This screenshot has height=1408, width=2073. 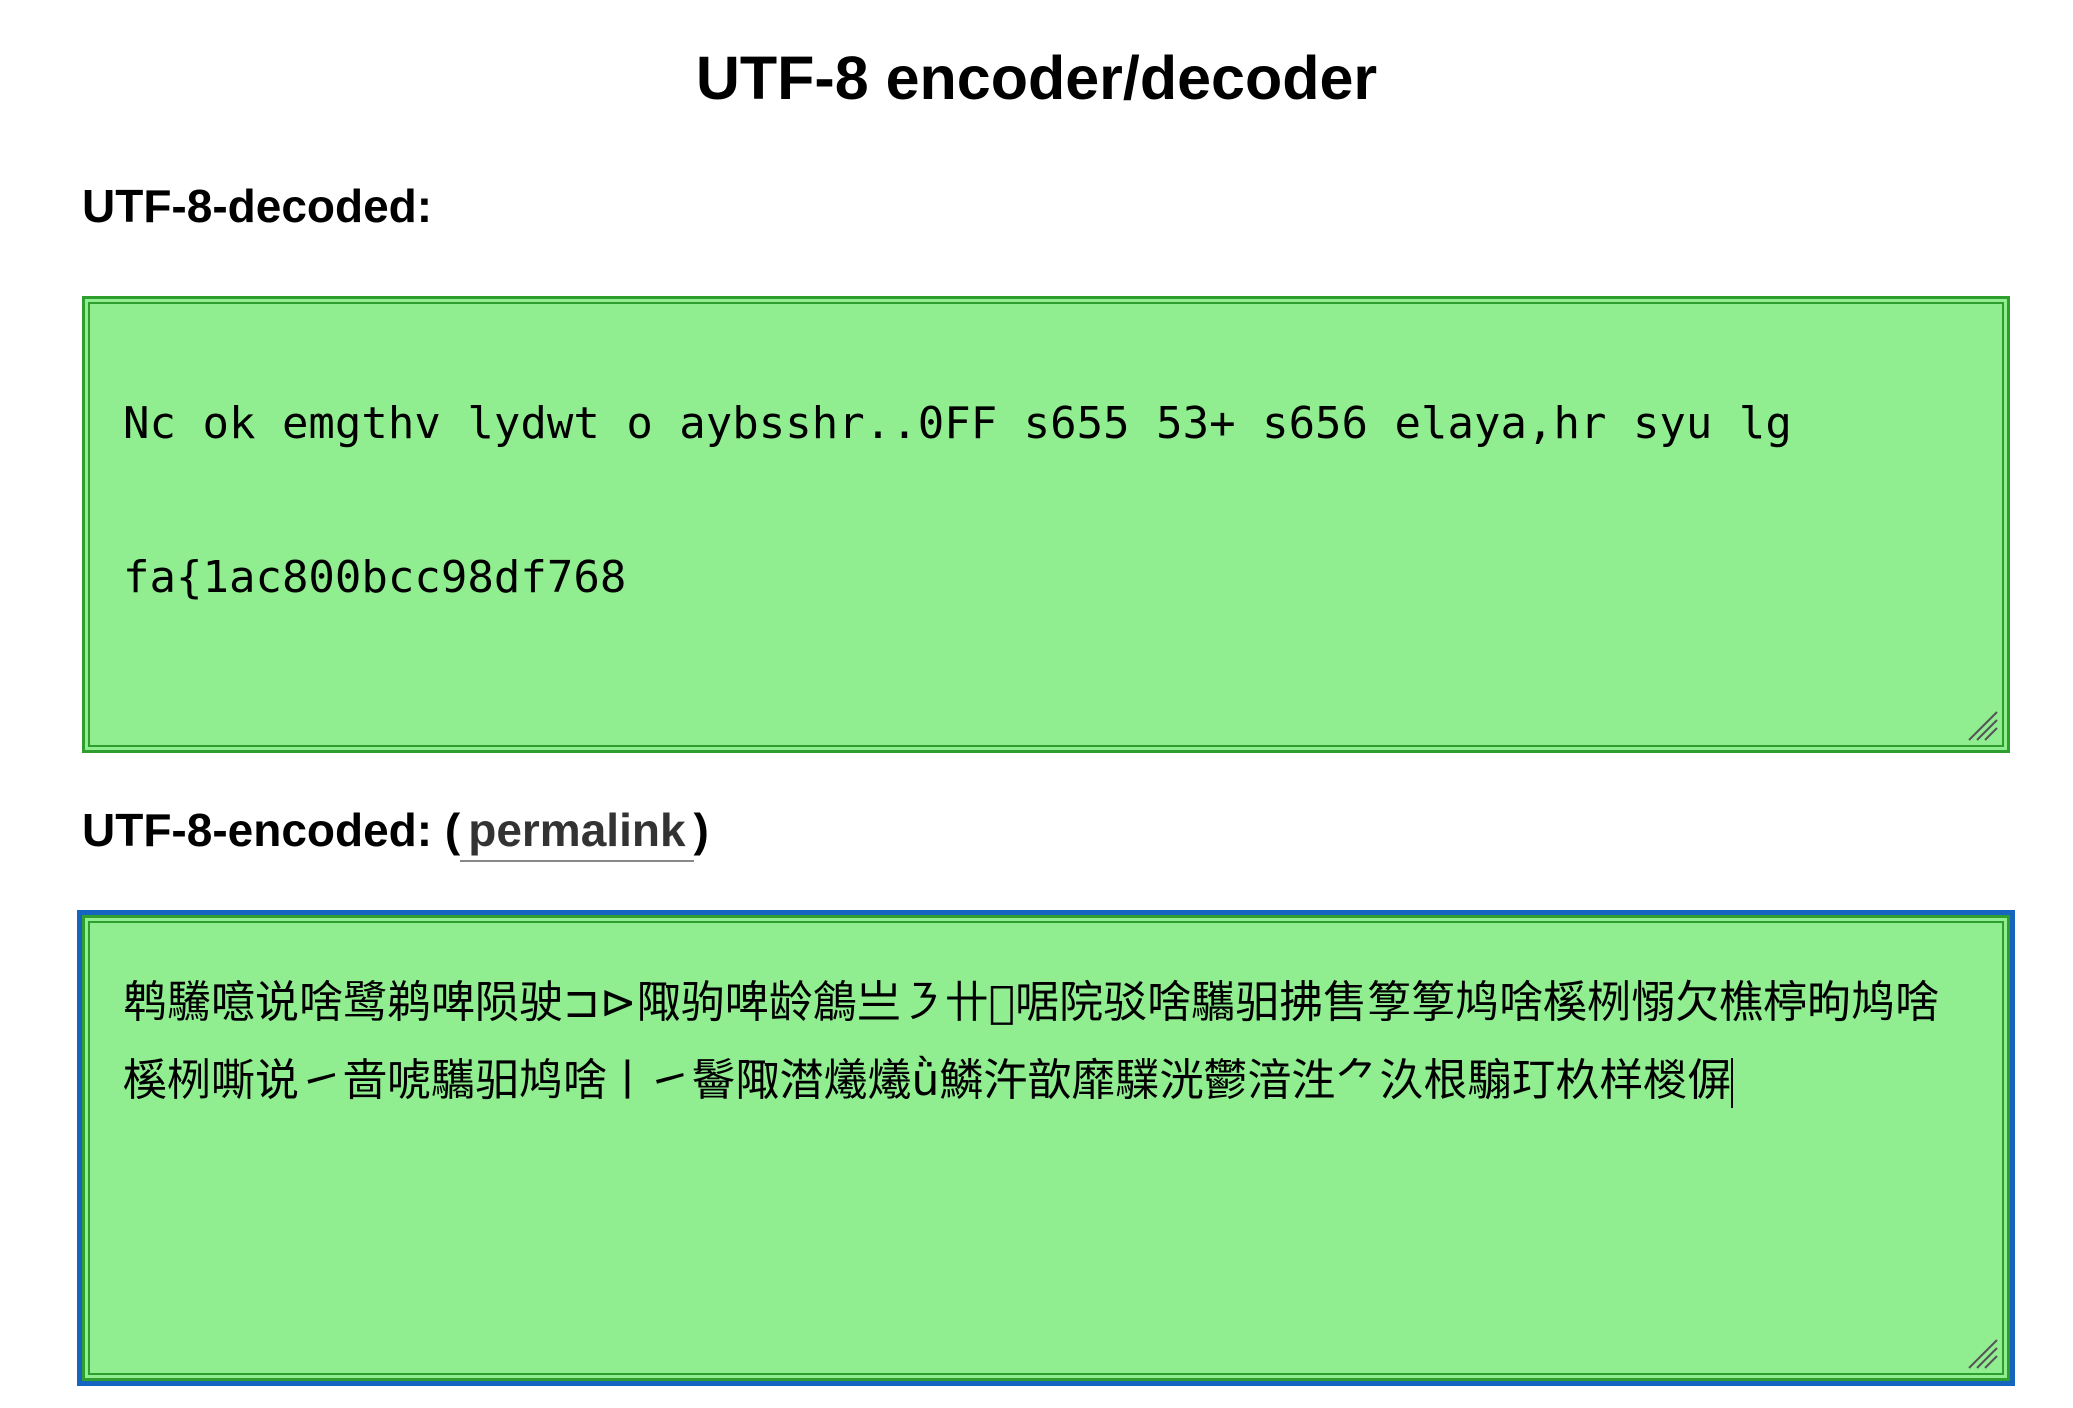 I want to click on page-title: UTF-8 encoder/decoder, so click(x=1036, y=78).